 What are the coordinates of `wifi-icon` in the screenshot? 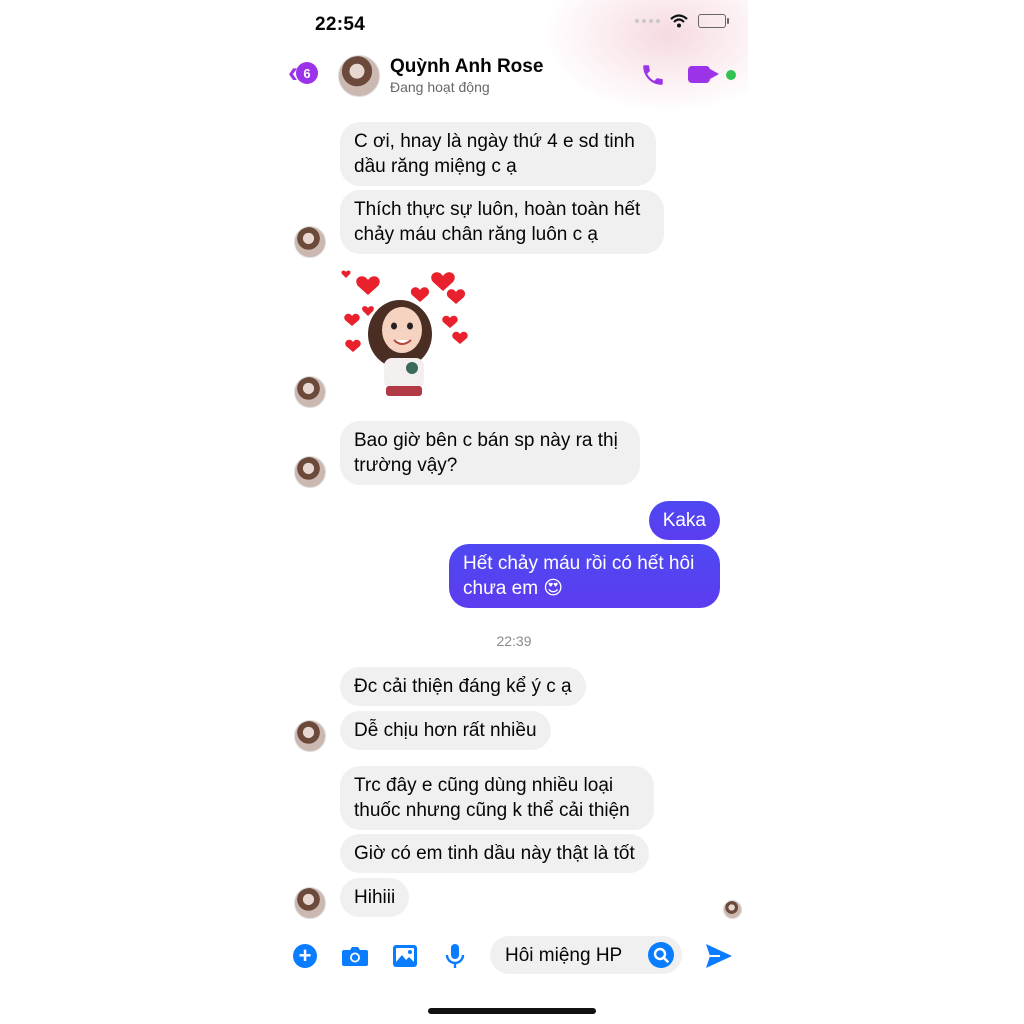 It's located at (679, 21).